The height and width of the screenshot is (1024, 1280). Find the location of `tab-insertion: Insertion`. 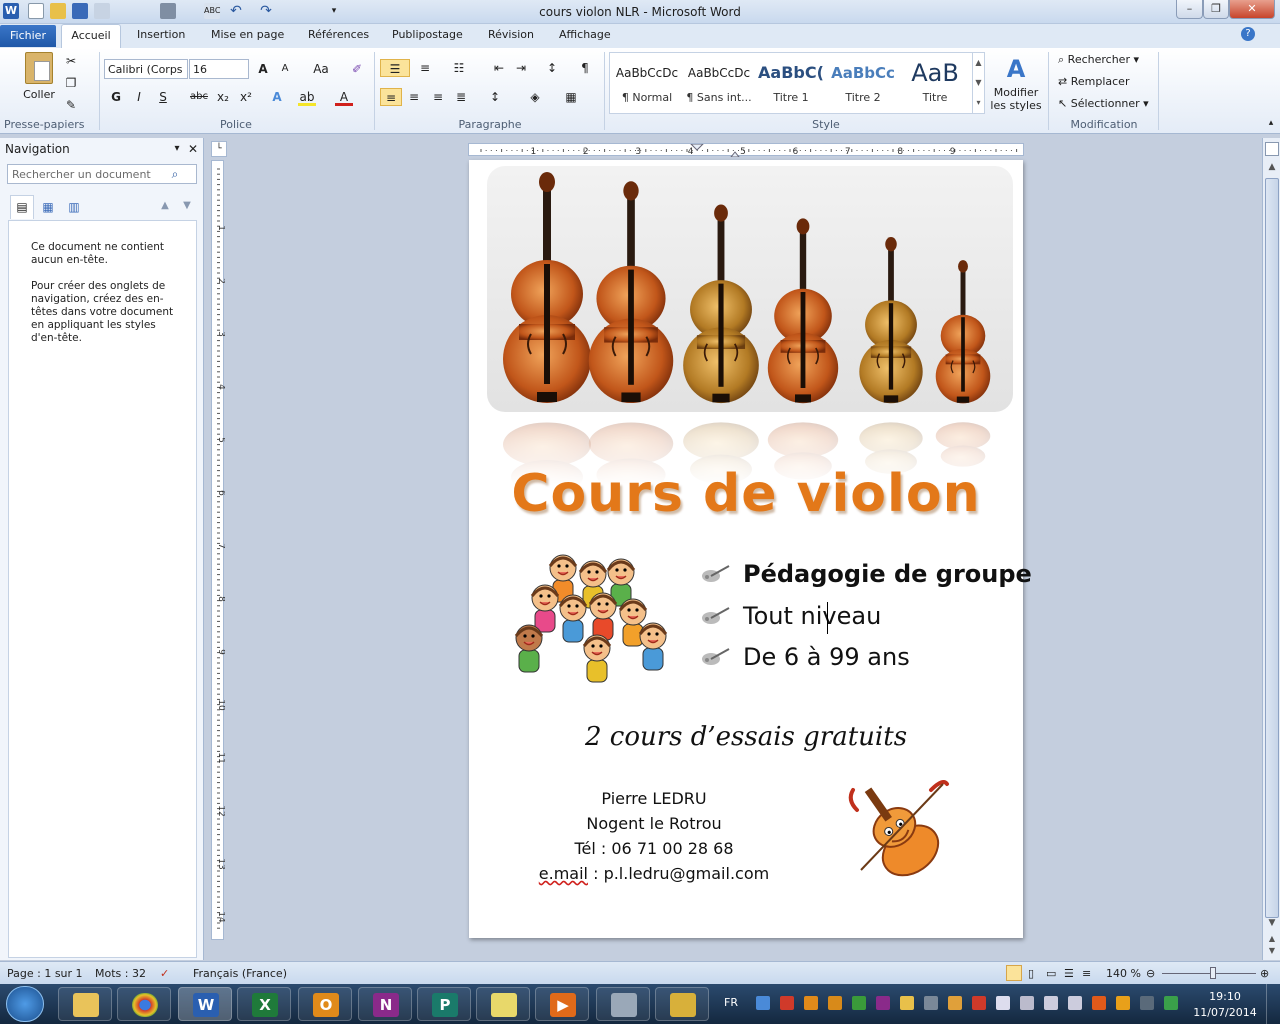

tab-insertion: Insertion is located at coordinates (161, 34).